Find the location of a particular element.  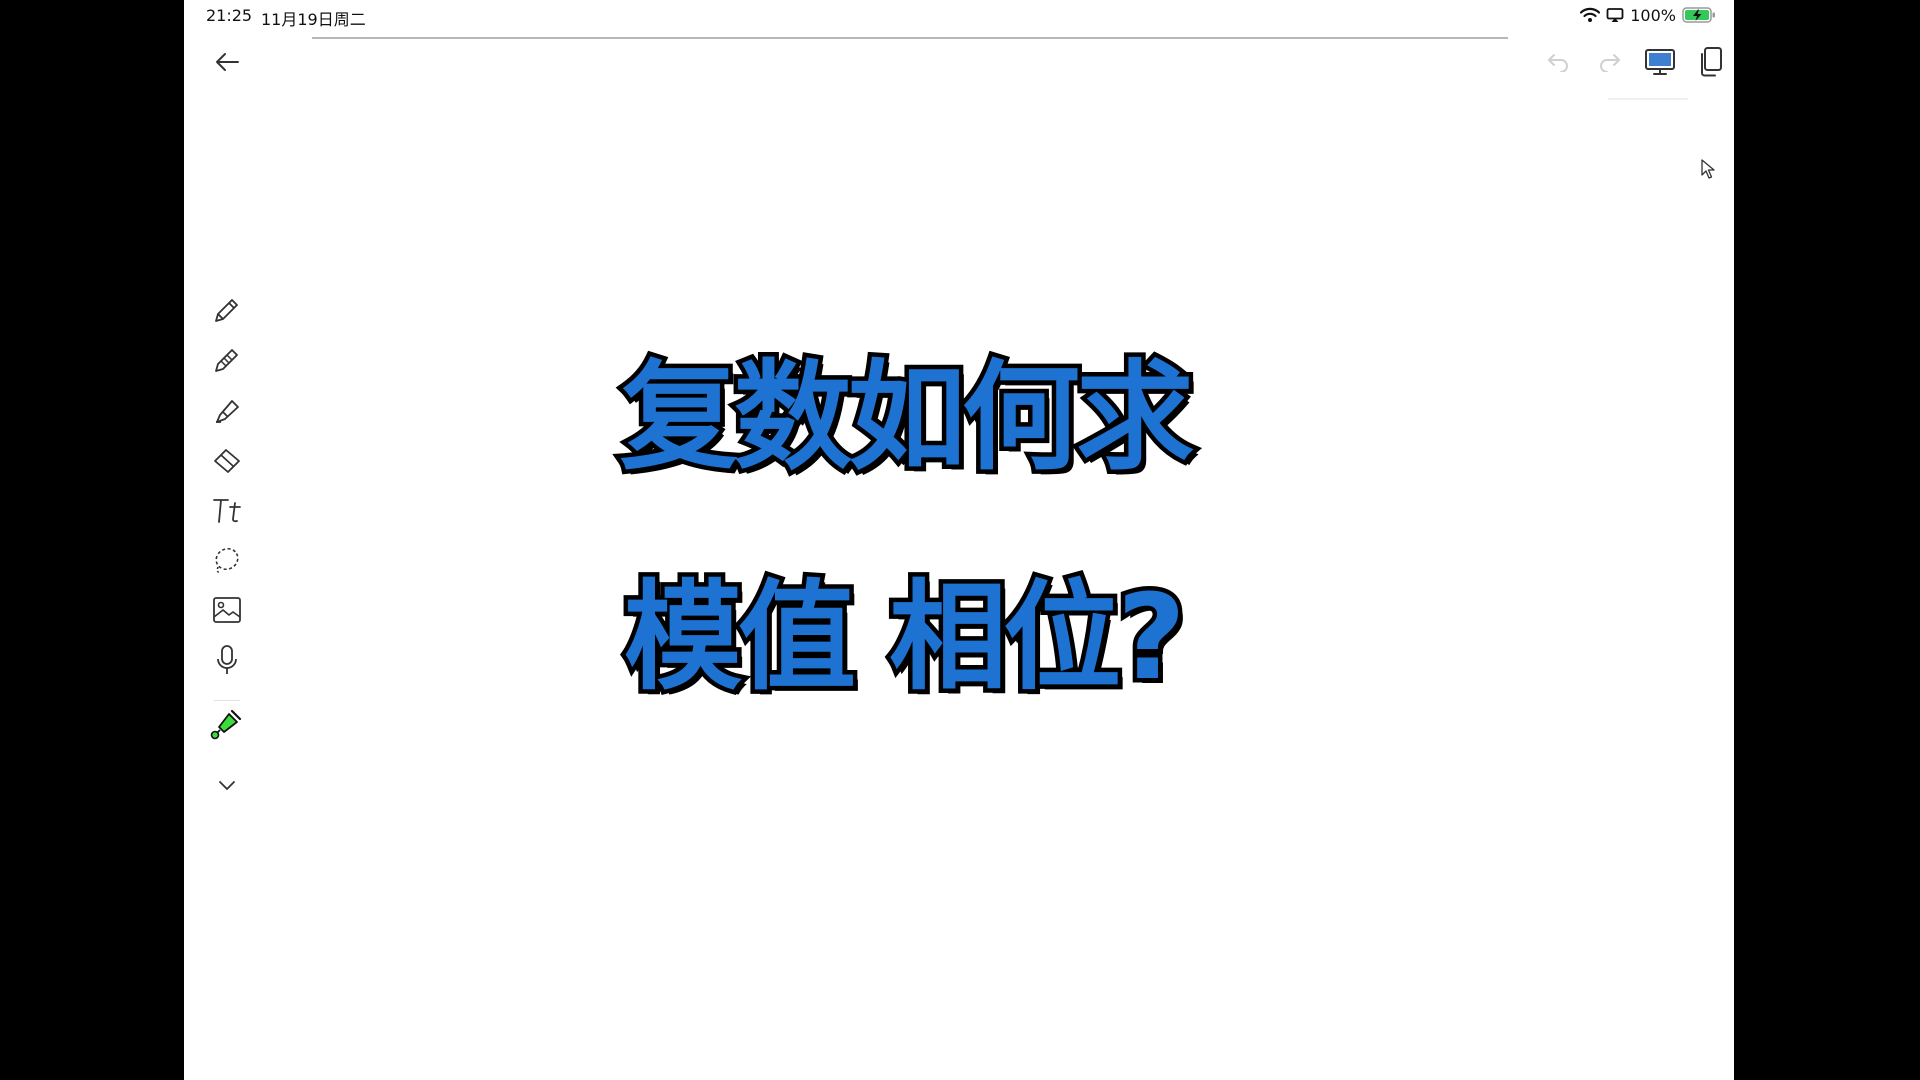

back-button is located at coordinates (227, 64).